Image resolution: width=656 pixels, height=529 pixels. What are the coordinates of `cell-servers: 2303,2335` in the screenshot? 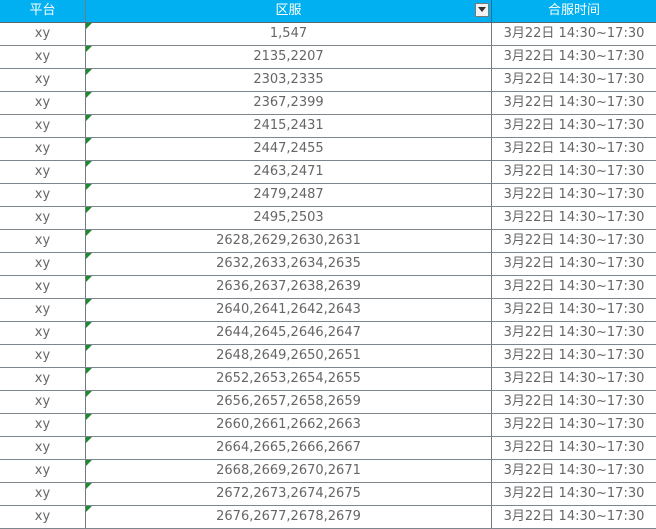 It's located at (289, 80).